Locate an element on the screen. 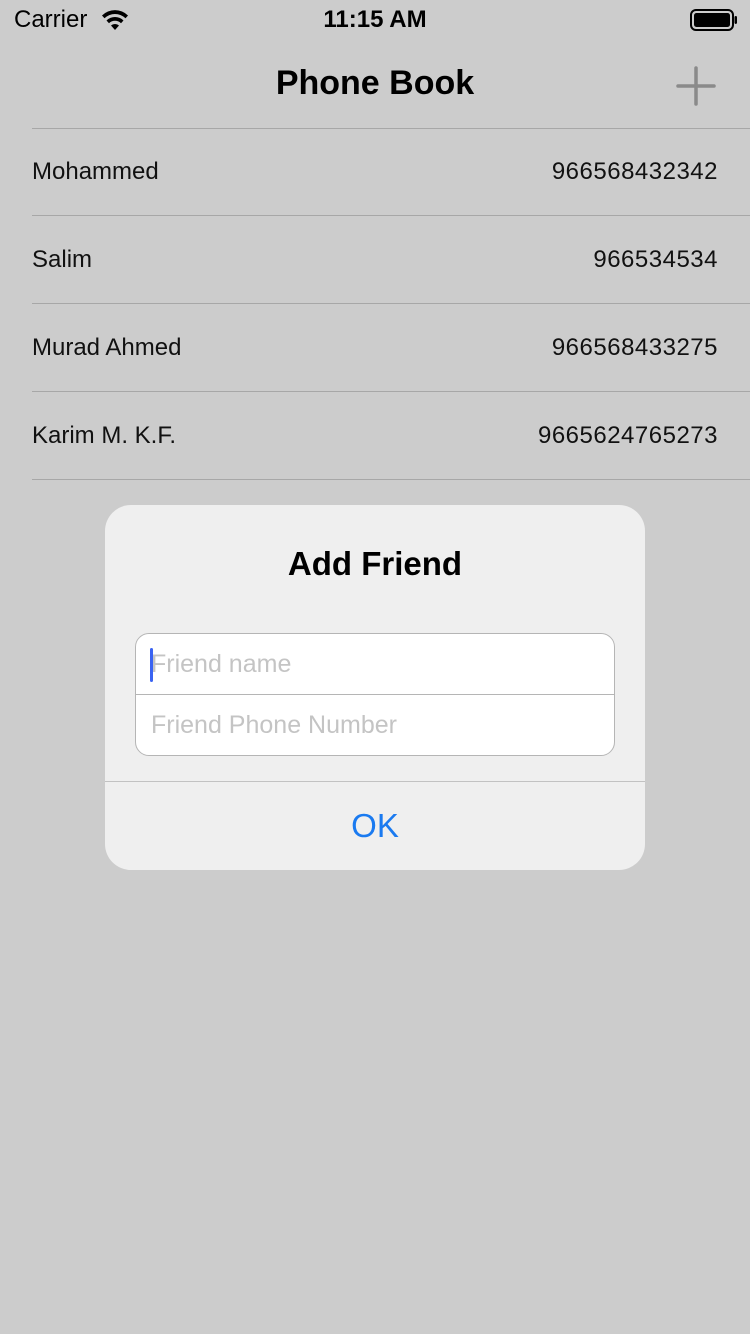 The width and height of the screenshot is (750, 1334). table-row: Salim 966534534 is located at coordinates (391, 260).